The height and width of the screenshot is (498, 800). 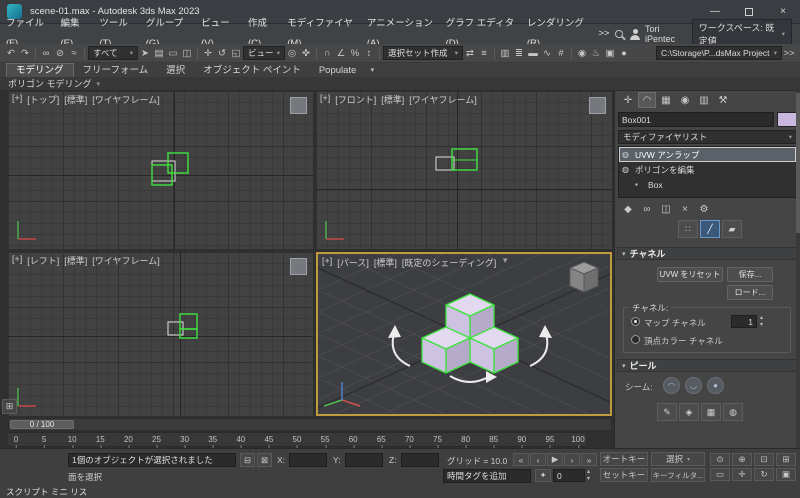 I want to click on maximize-viewport-icon: ▣, so click(x=786, y=474).